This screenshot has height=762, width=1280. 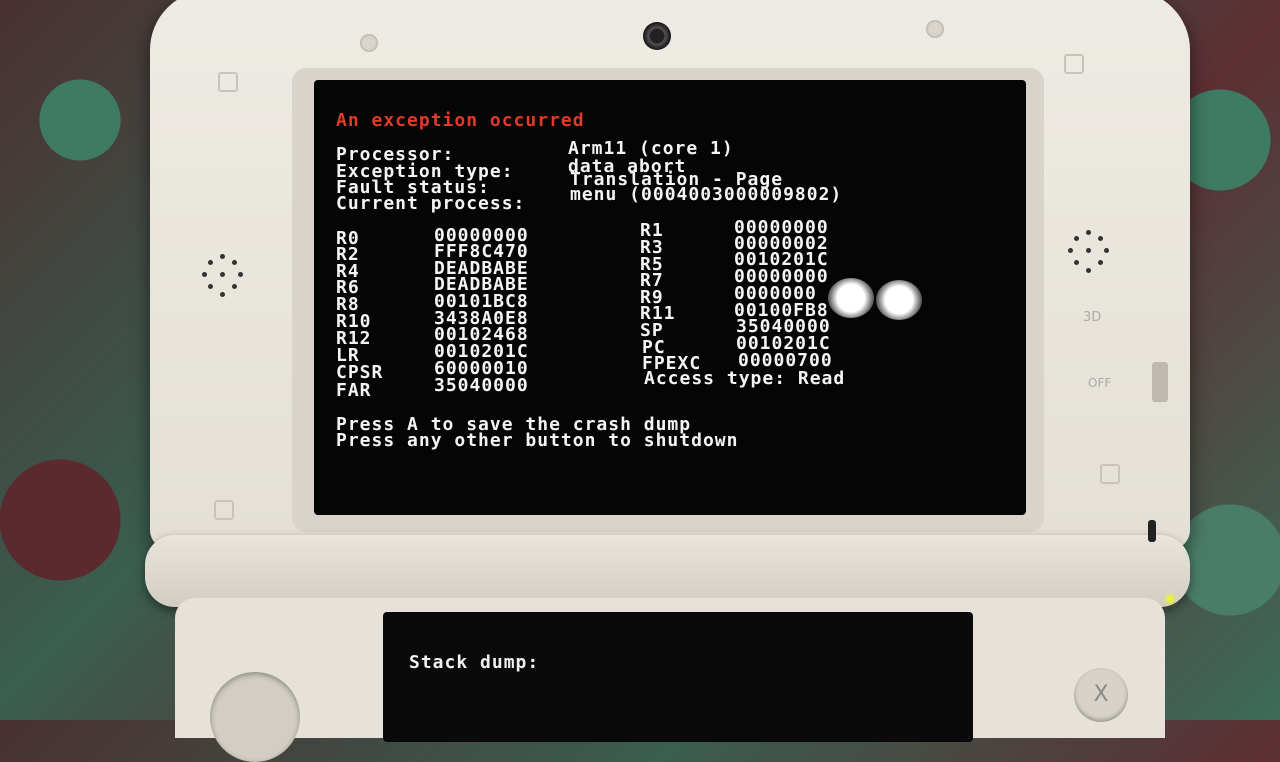 What do you see at coordinates (354, 390) in the screenshot?
I see `reg-name: FAR` at bounding box center [354, 390].